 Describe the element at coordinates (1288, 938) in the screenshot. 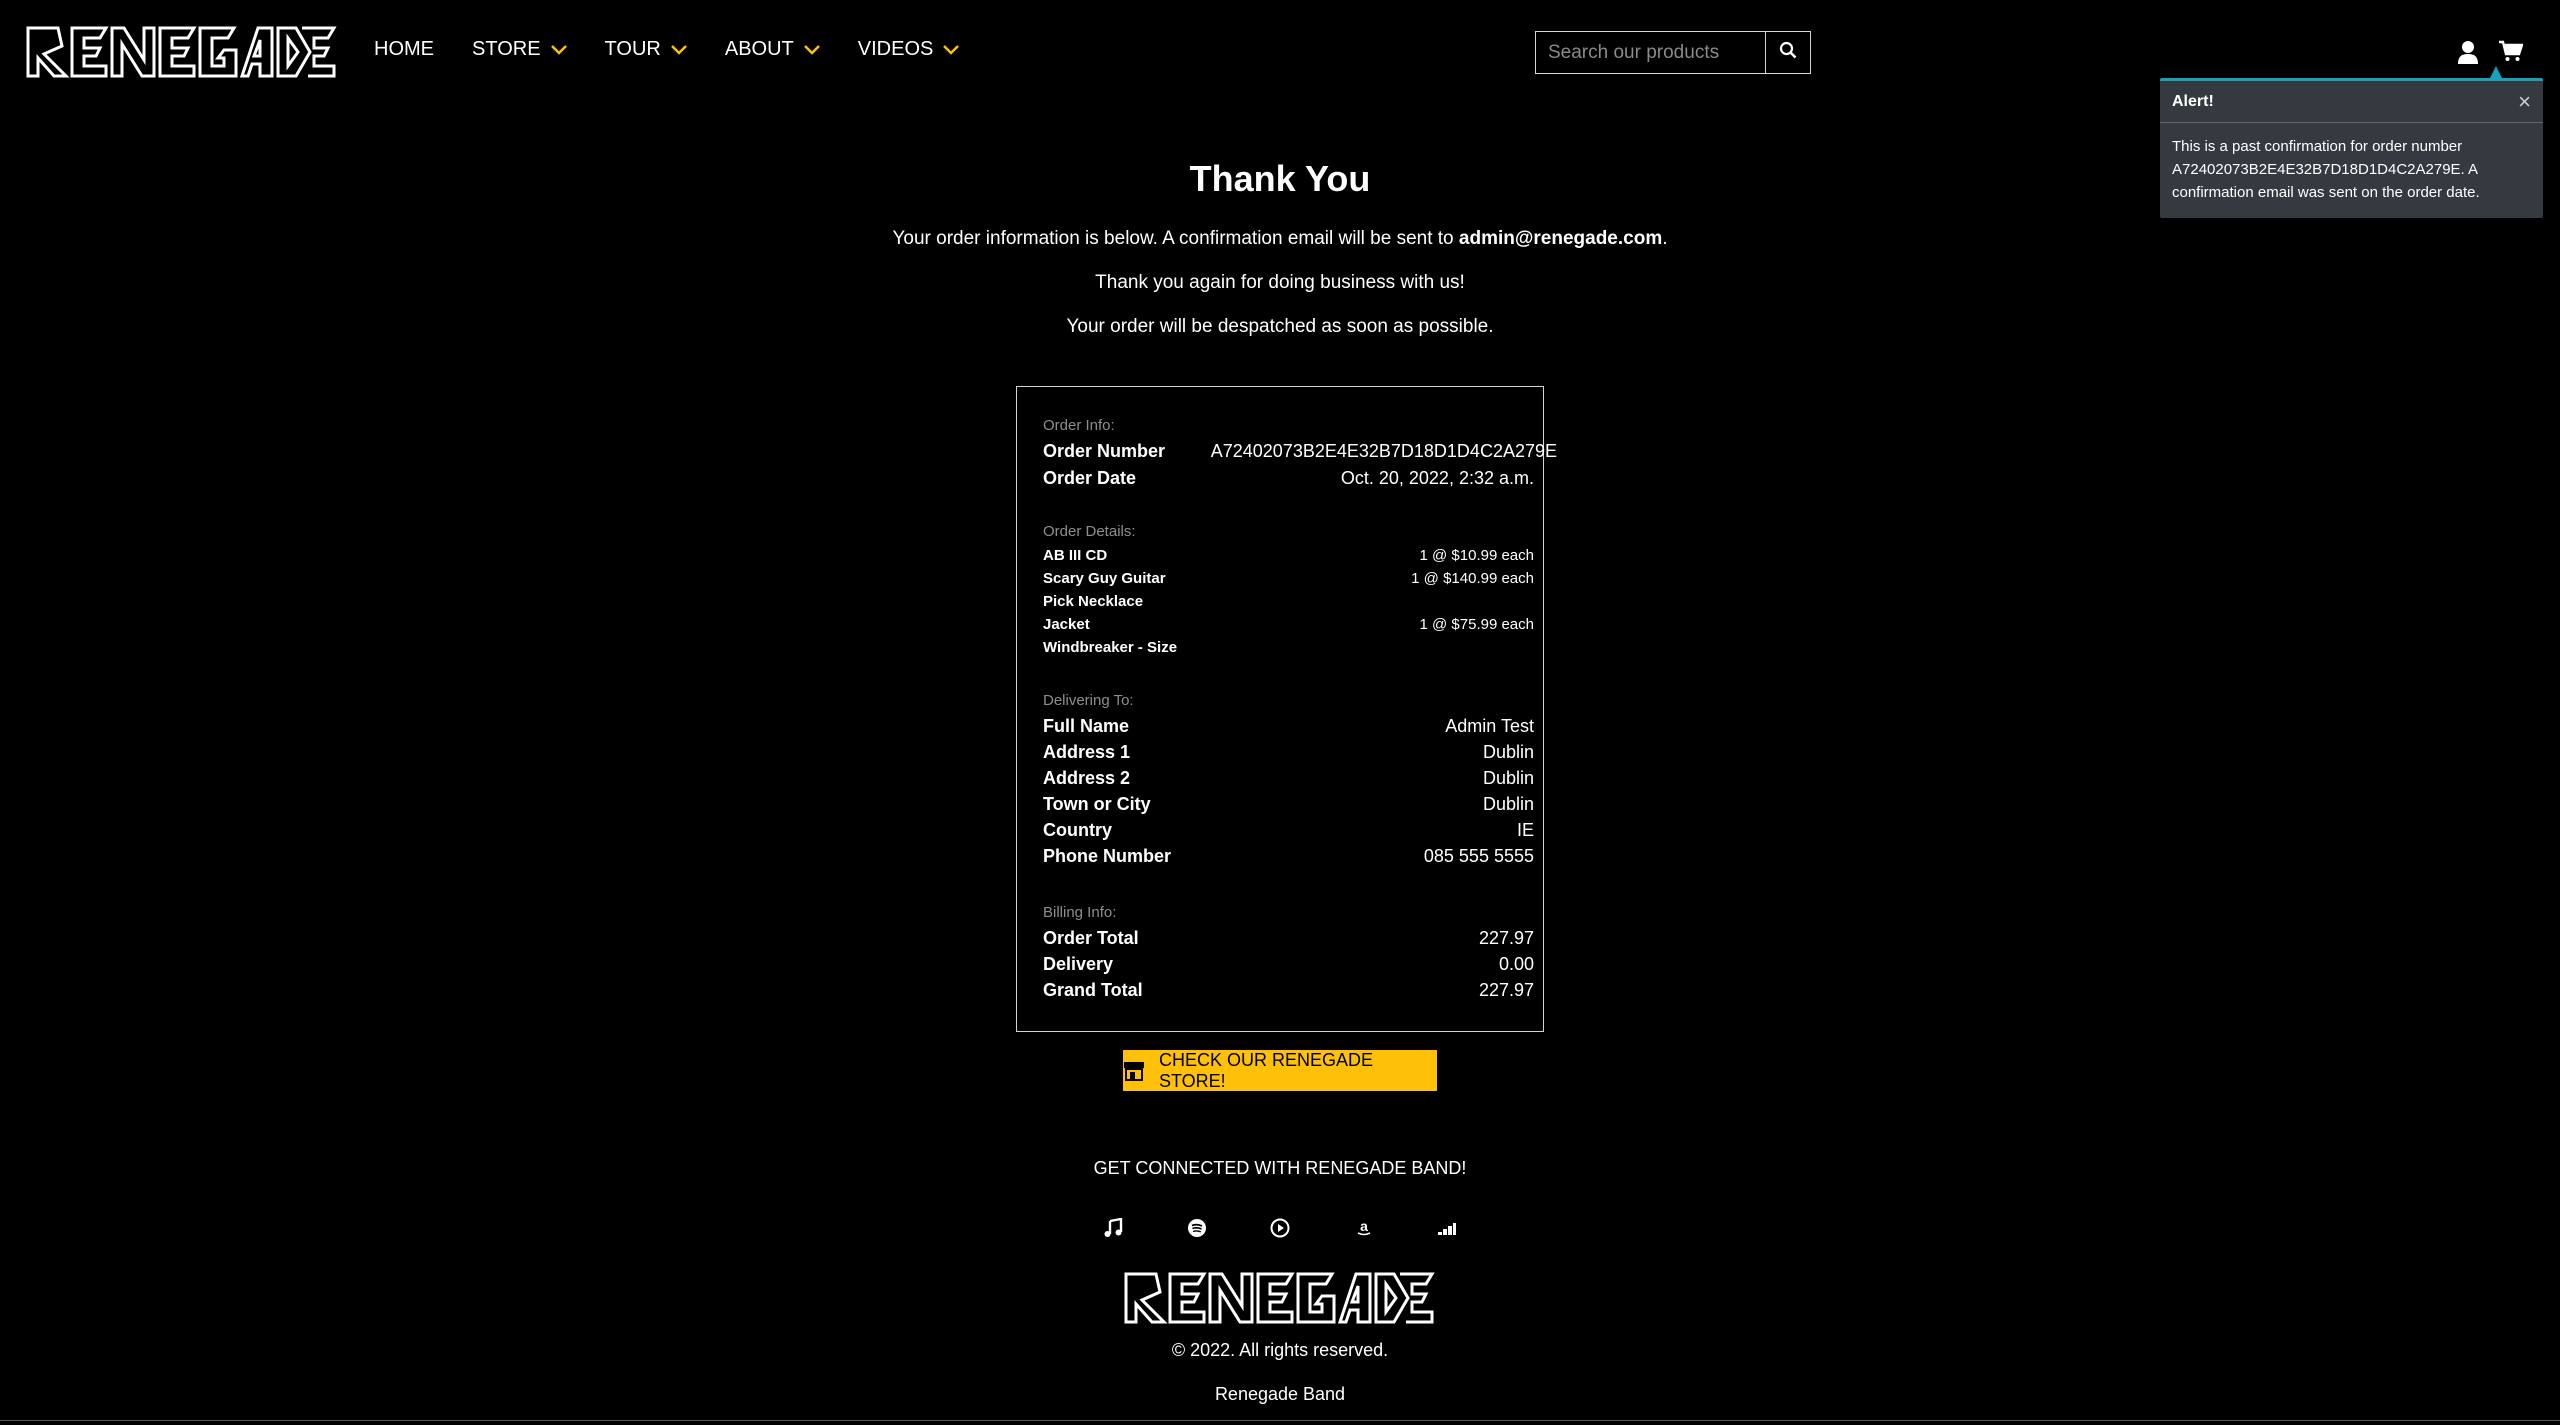

I see `billing-row: Order Total 227.97` at that location.